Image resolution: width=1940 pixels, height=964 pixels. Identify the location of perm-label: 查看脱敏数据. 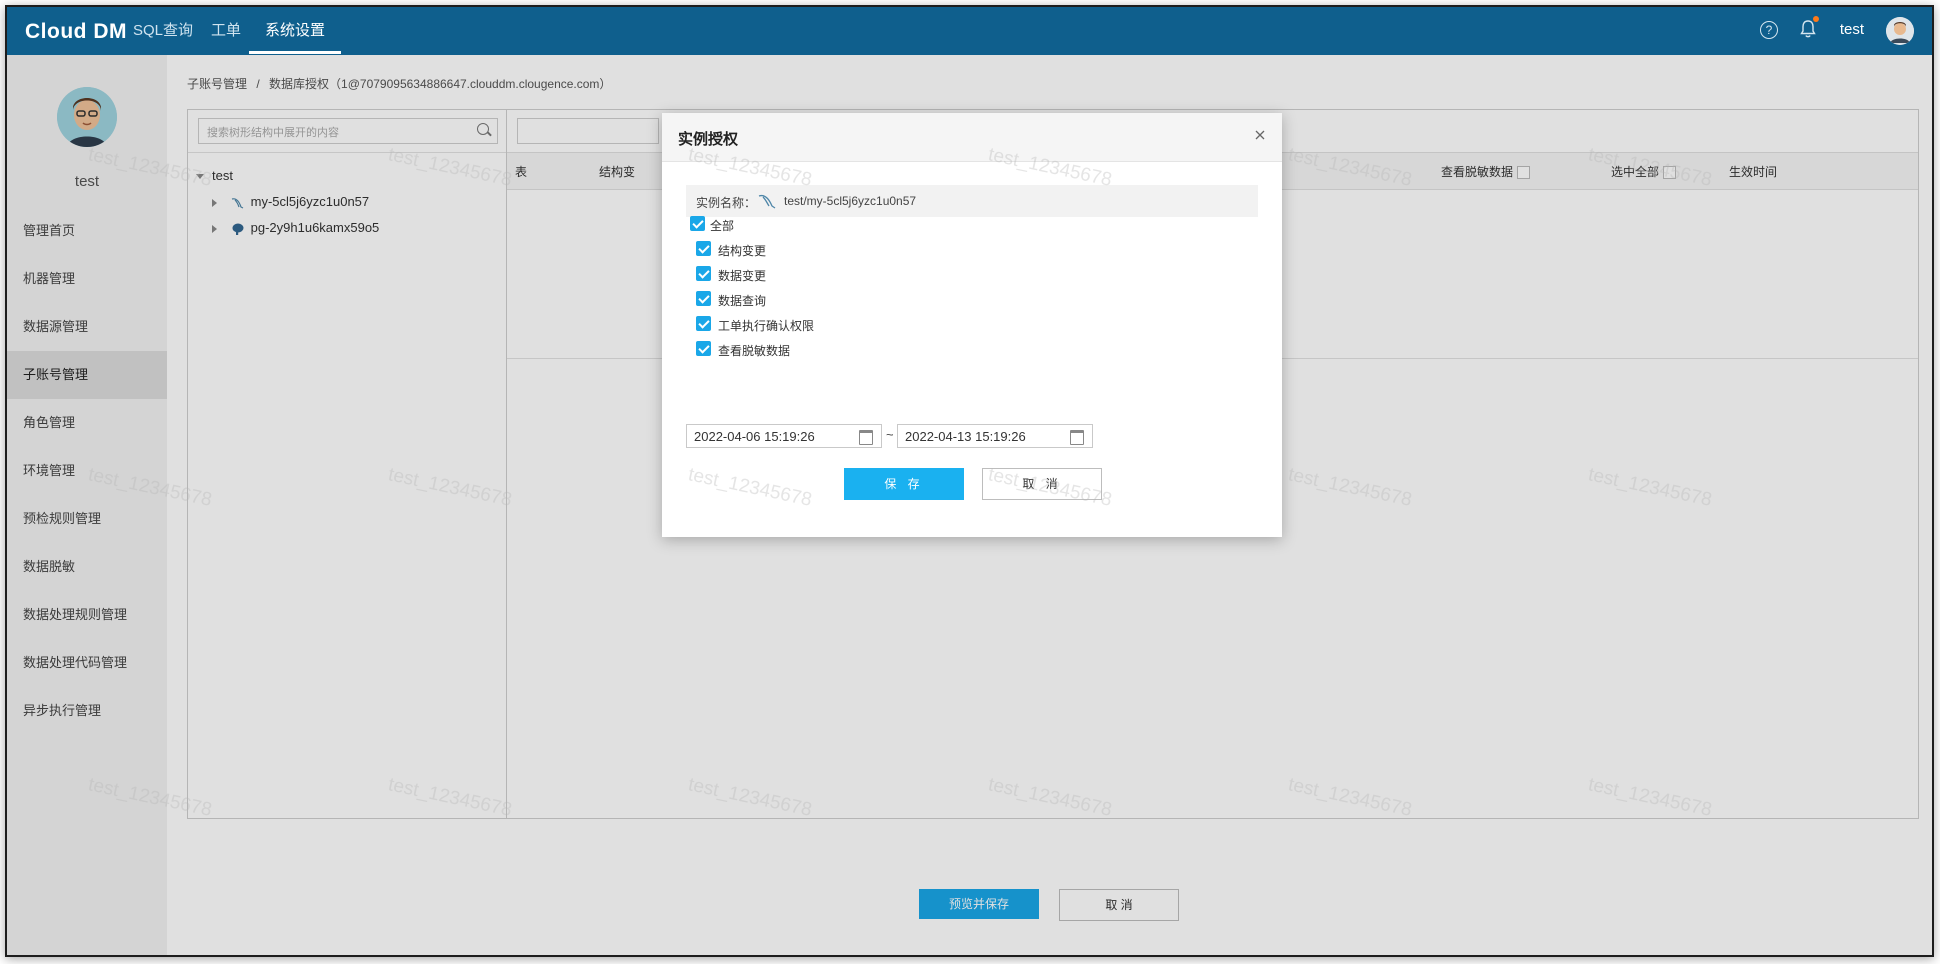
(754, 351).